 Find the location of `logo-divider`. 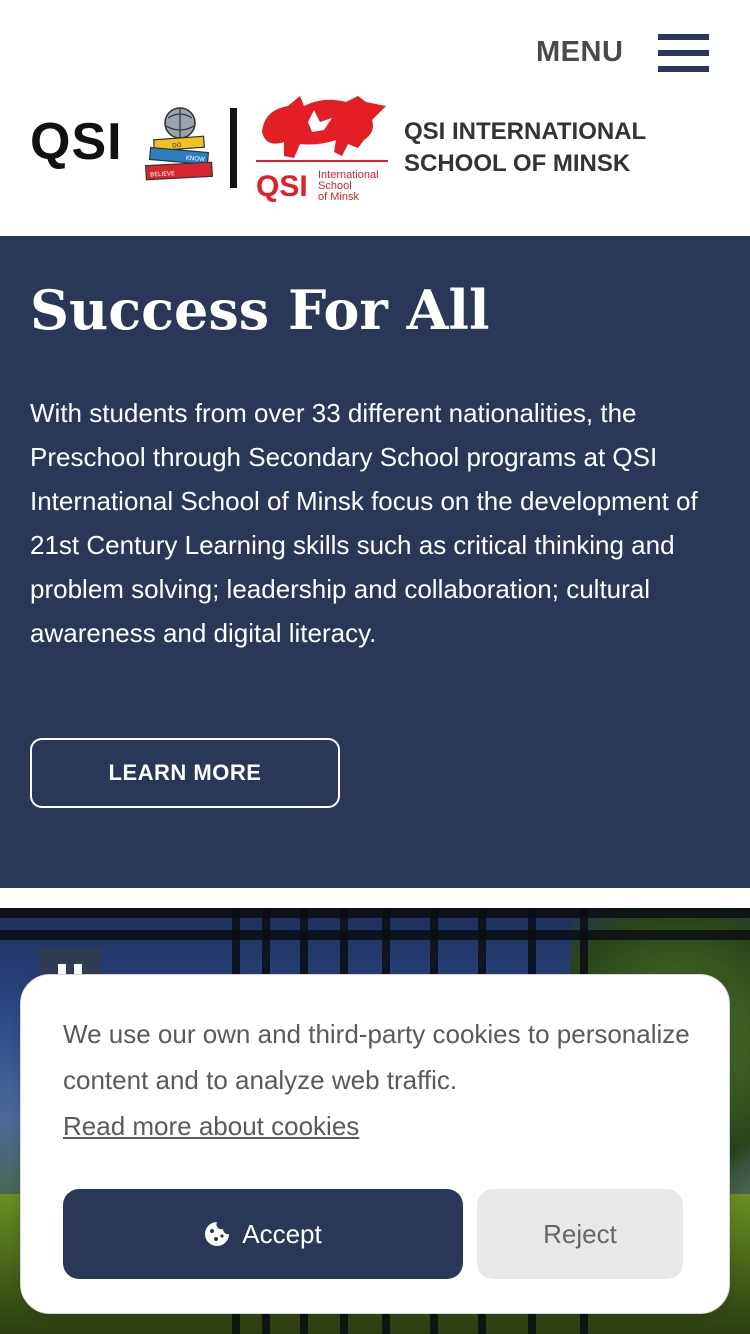

logo-divider is located at coordinates (233, 148).